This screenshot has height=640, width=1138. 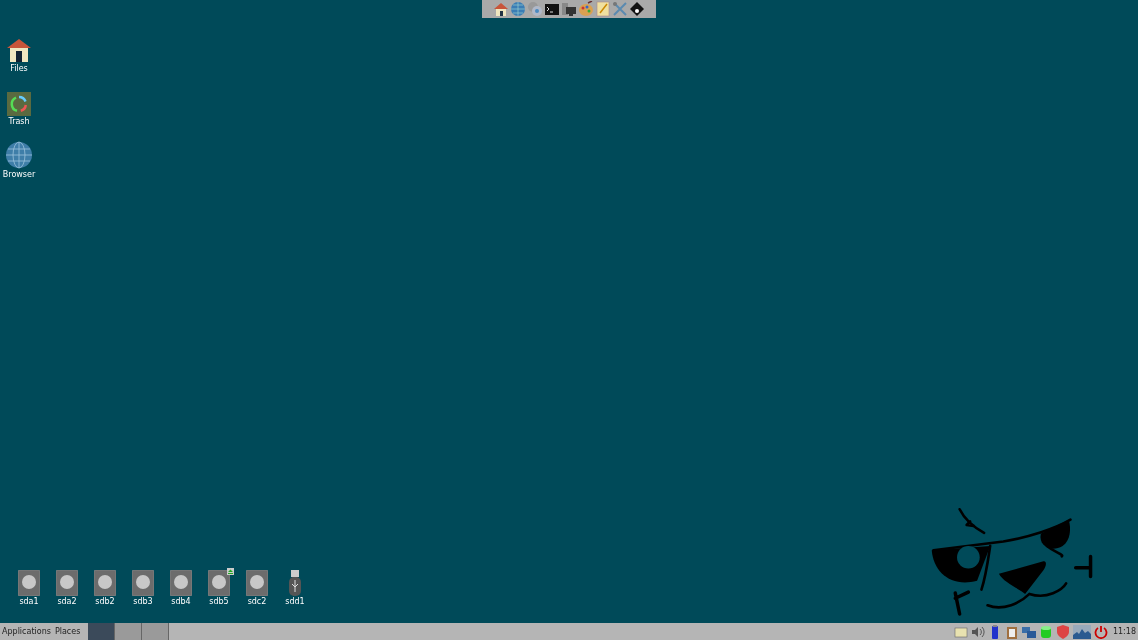 I want to click on icon-label: Trash, so click(x=19, y=122).